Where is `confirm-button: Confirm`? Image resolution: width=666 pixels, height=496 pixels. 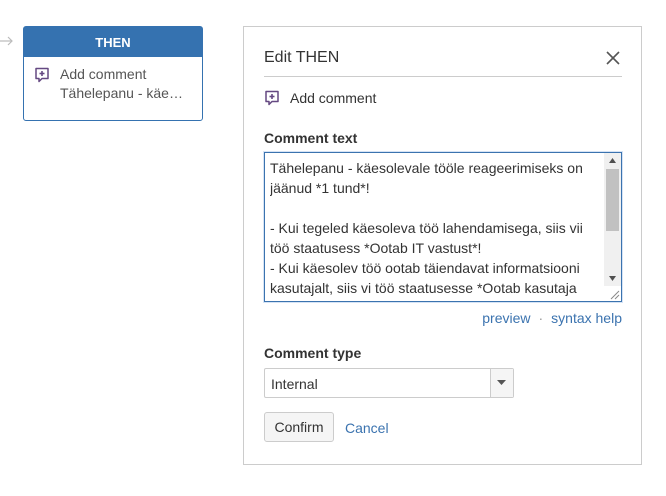 confirm-button: Confirm is located at coordinates (299, 427).